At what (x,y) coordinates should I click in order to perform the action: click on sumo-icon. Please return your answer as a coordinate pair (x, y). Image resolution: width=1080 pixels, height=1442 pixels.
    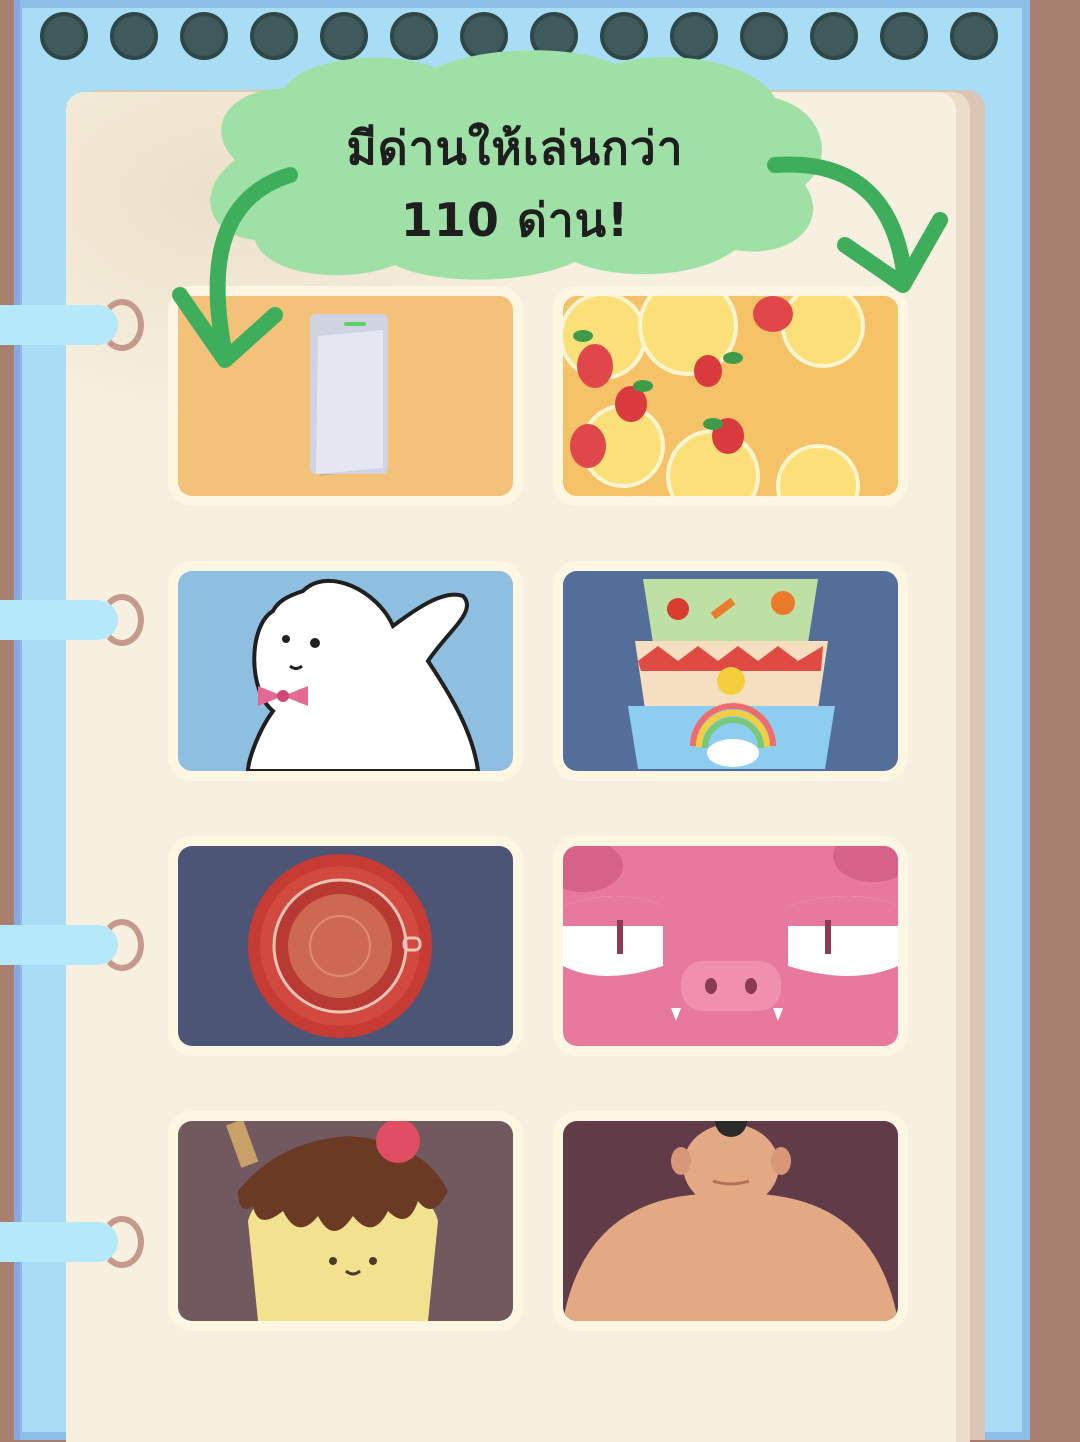
    Looking at the image, I should click on (730, 1221).